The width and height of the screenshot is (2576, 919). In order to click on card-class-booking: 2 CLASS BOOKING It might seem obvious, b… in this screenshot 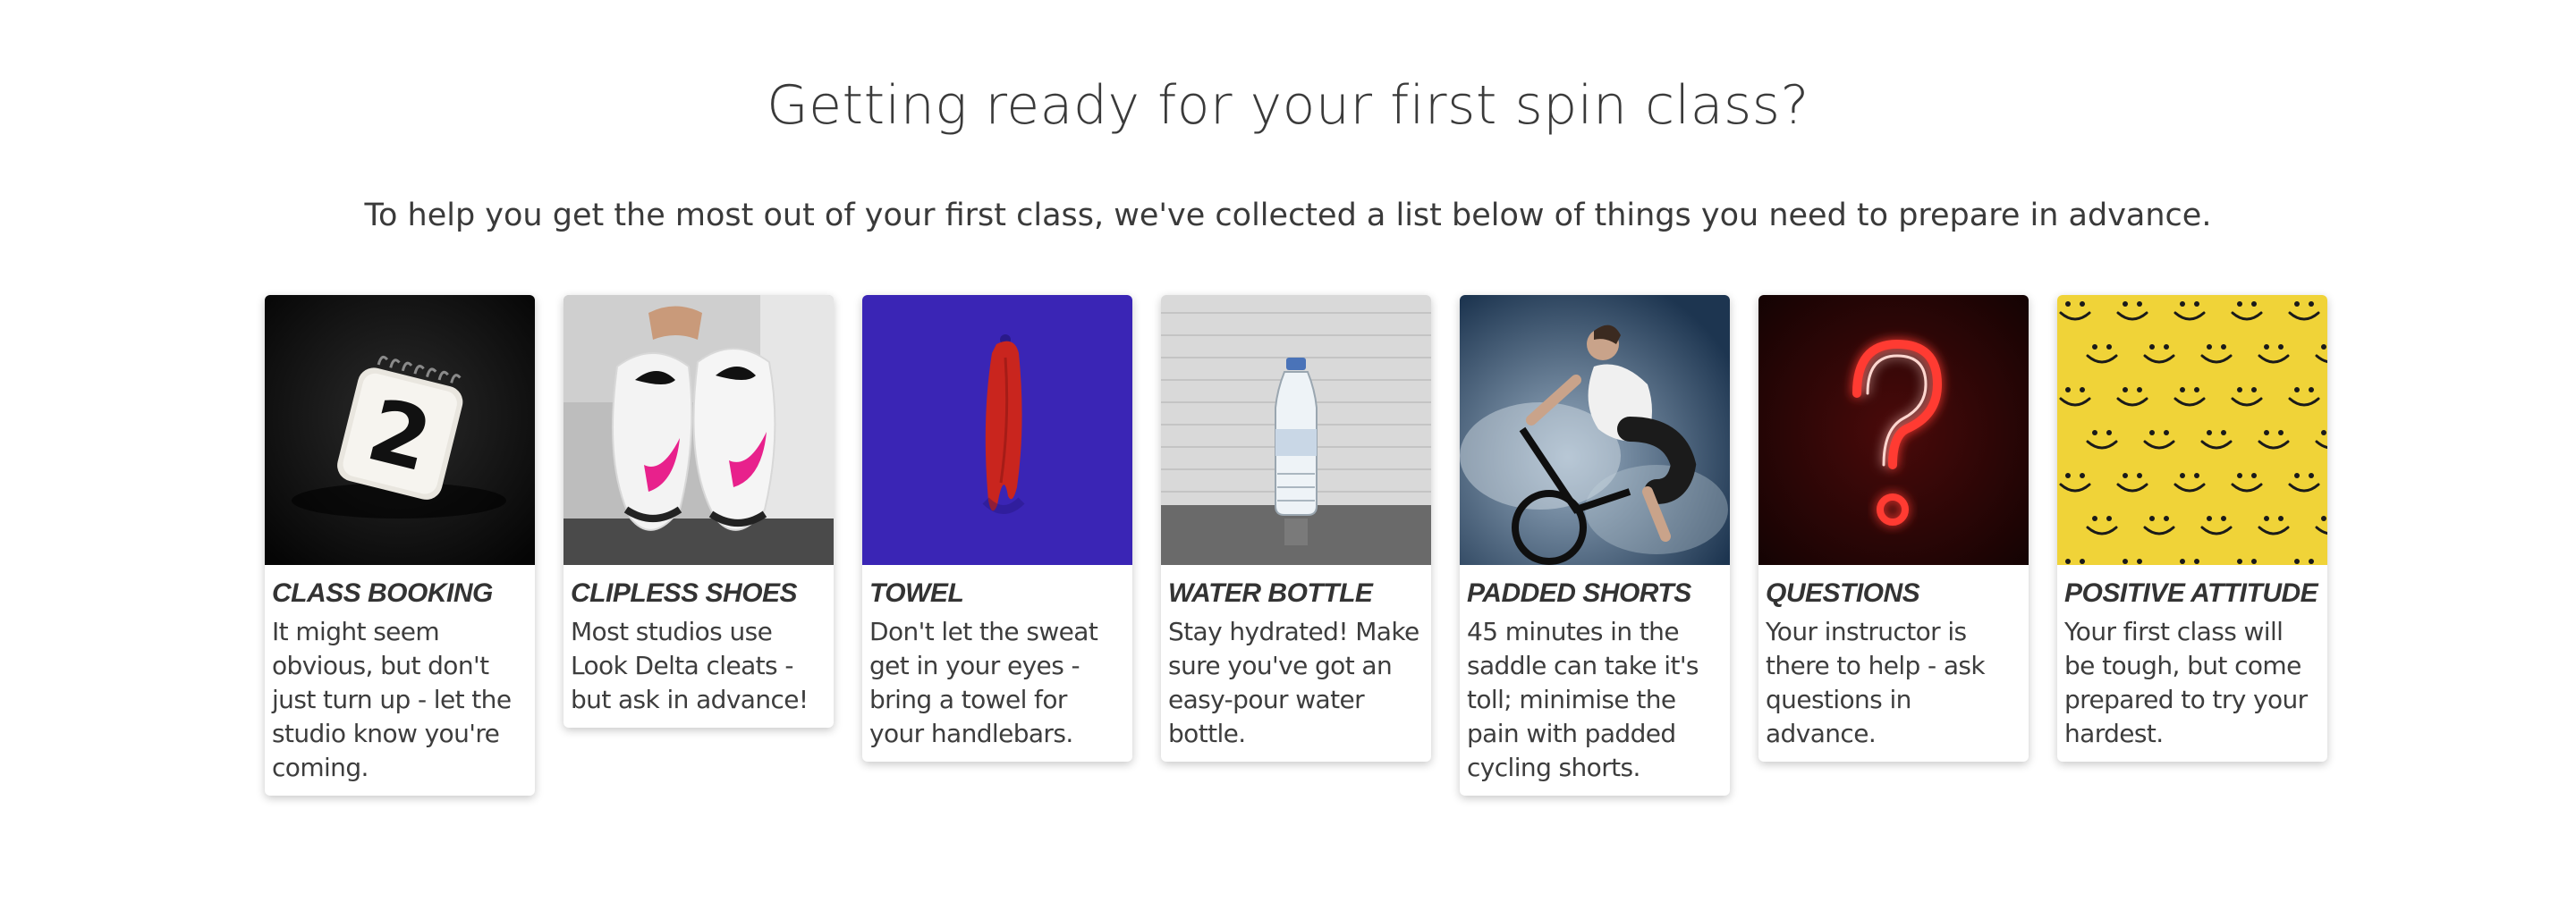, I will do `click(400, 545)`.